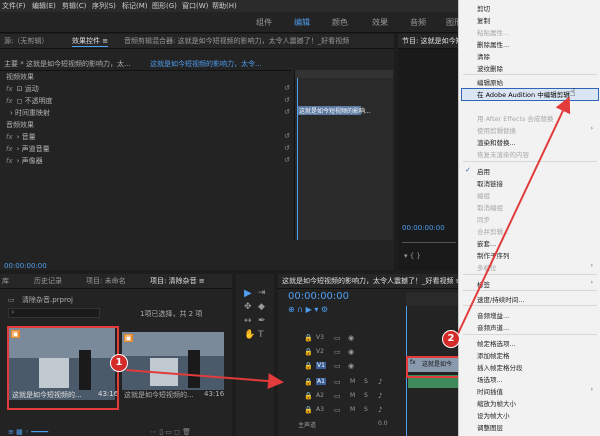  I want to click on annotation-badge-2: 2, so click(451, 339).